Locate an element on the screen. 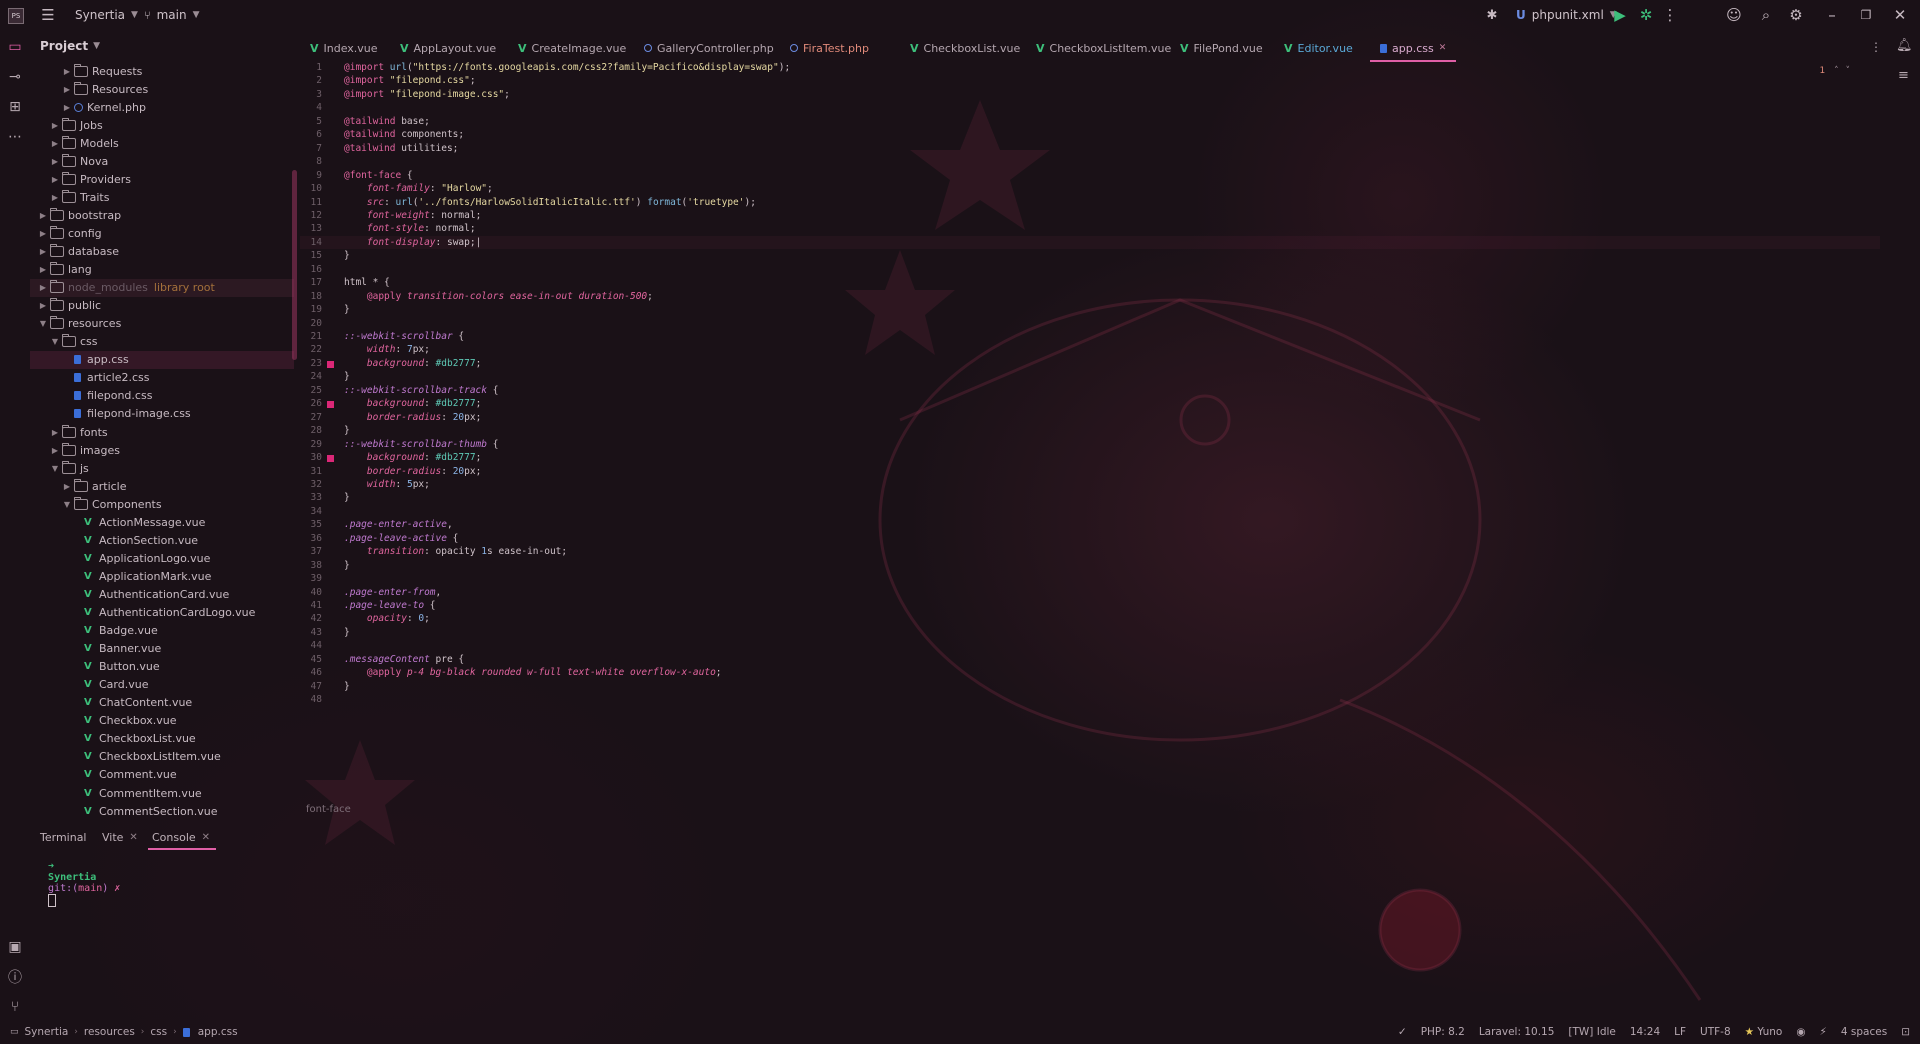 Image resolution: width=1920 pixels, height=1044 pixels. tab-createimage-vue: V CreateImage.vue is located at coordinates (572, 48).